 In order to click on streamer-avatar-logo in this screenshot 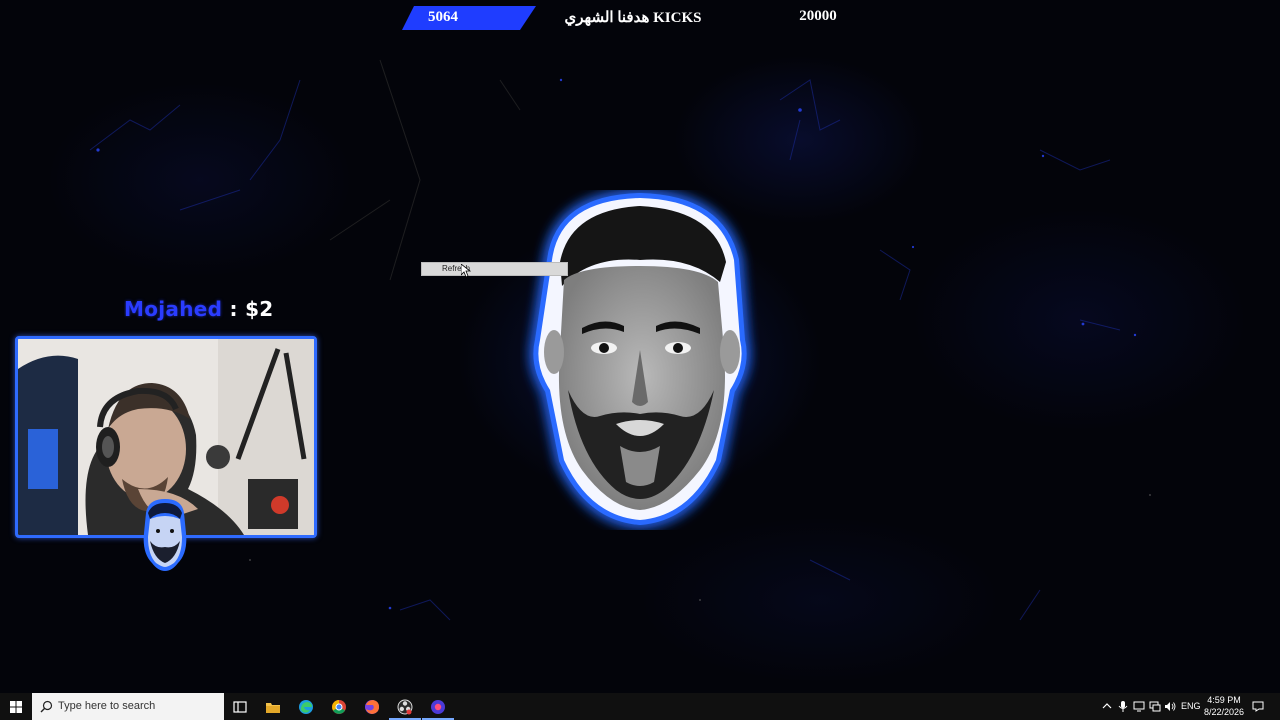, I will do `click(640, 359)`.